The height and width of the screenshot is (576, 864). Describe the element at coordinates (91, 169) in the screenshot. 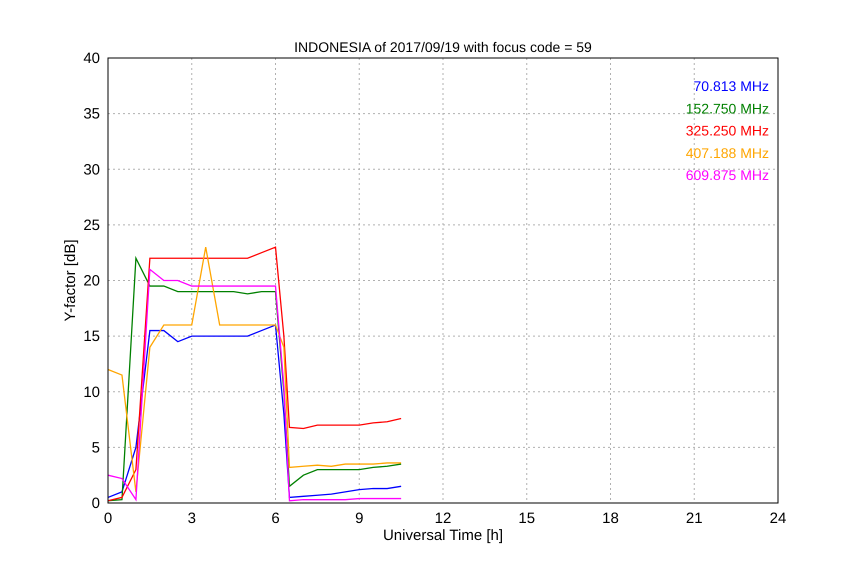

I see `tick-label: 30` at that location.